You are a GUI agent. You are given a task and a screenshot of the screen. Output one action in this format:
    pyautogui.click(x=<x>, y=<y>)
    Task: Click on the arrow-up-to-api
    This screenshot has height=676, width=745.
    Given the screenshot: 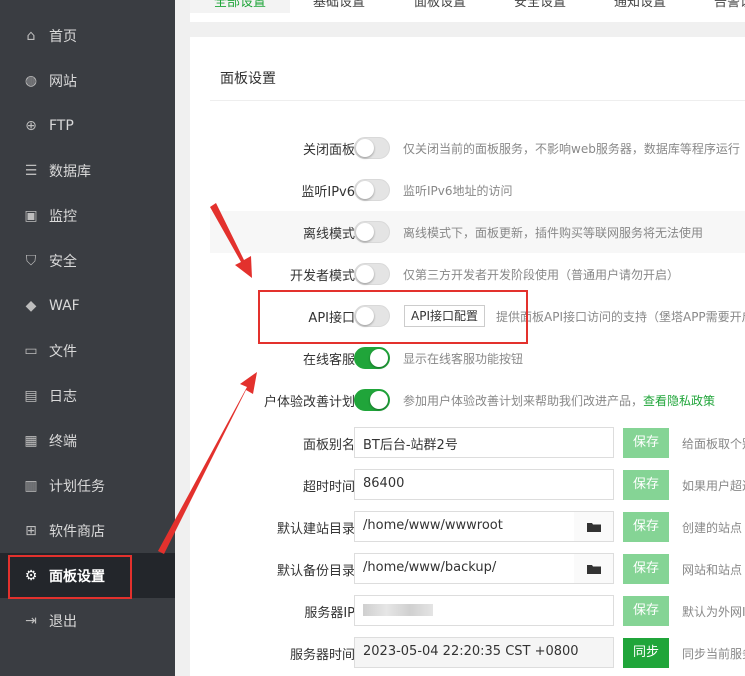 What is the action you would take?
    pyautogui.click(x=207, y=463)
    